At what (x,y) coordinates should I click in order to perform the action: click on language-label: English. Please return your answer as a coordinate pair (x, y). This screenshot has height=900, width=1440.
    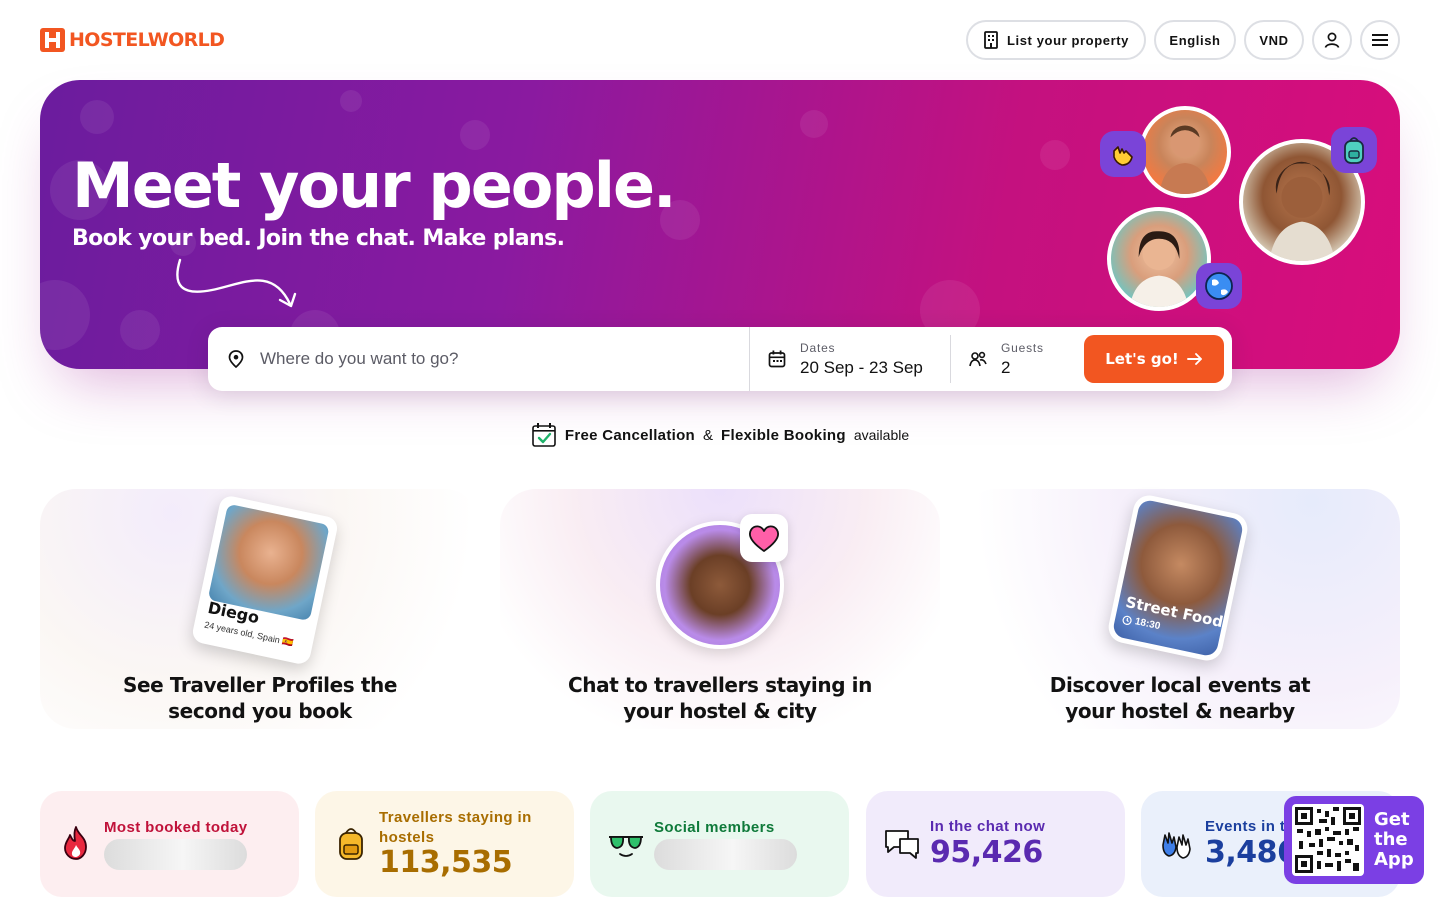
    Looking at the image, I should click on (1195, 40).